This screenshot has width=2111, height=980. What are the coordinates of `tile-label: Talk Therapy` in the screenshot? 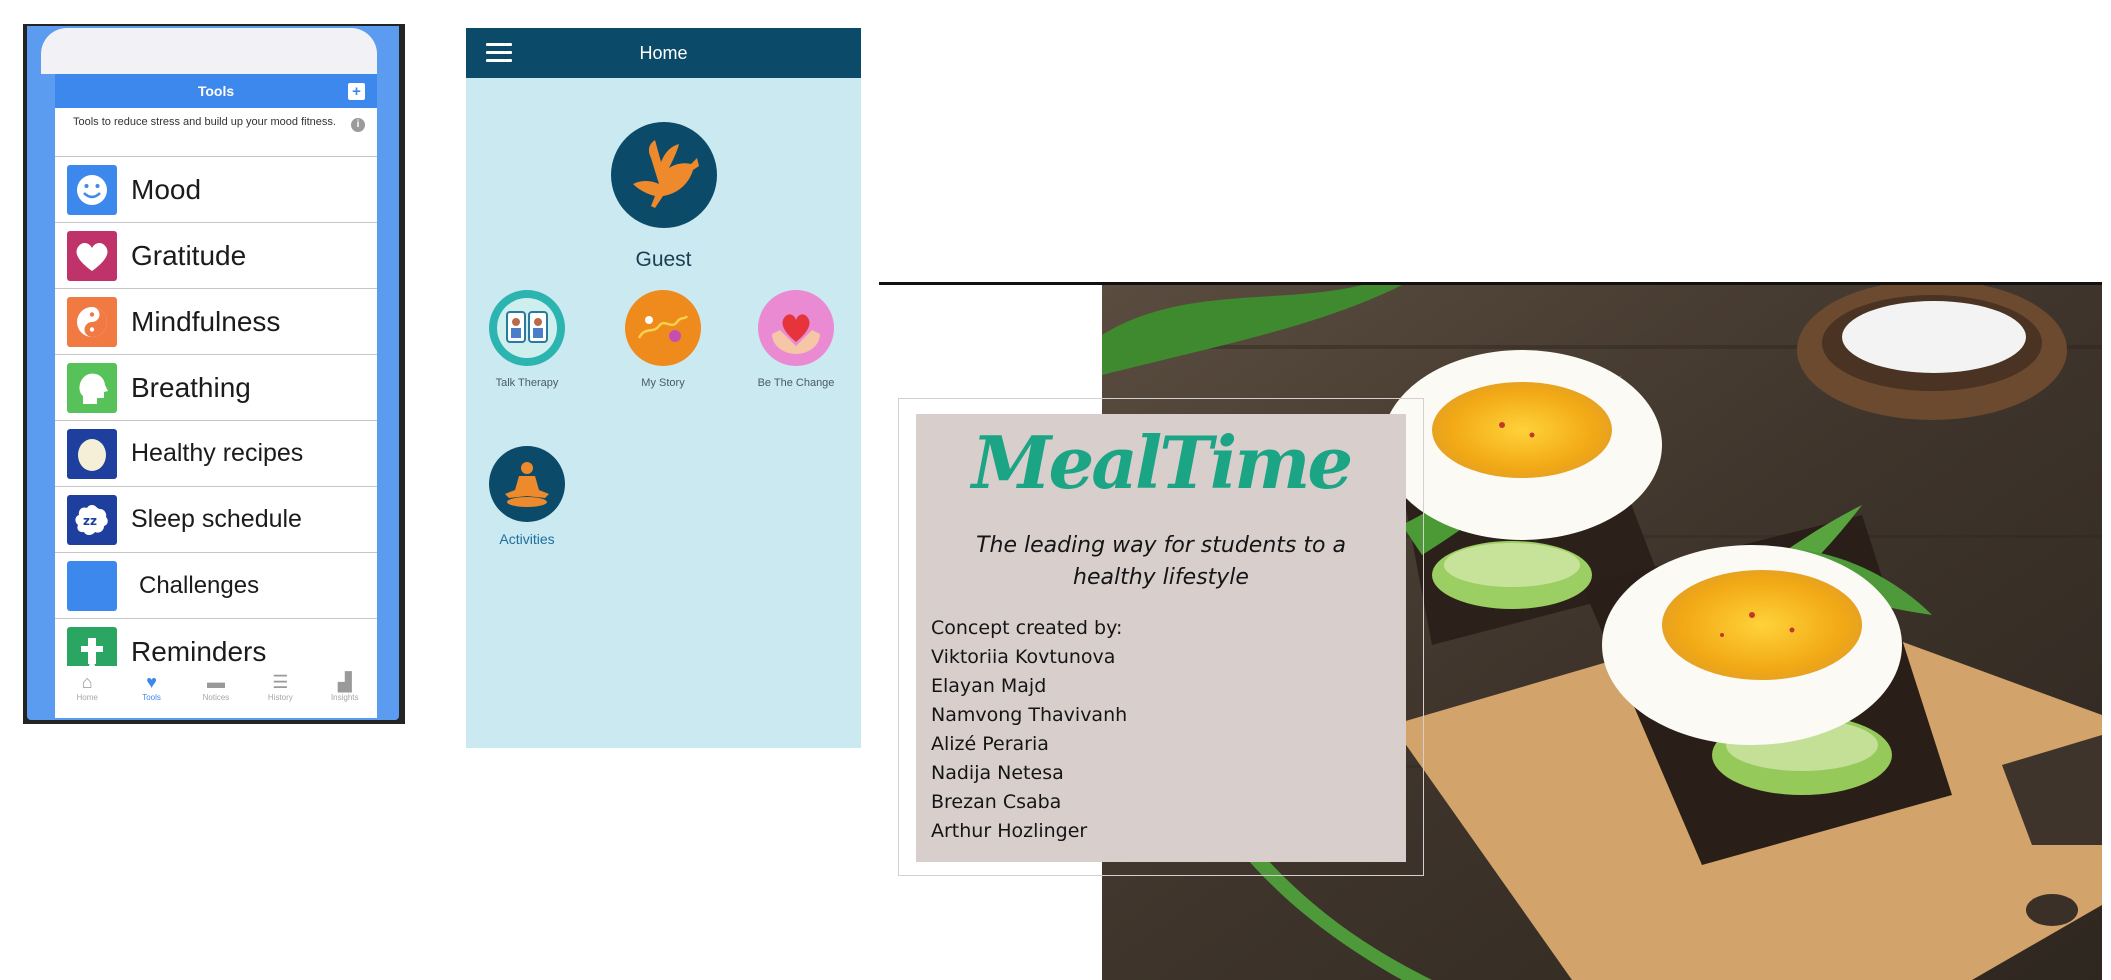 It's located at (527, 383).